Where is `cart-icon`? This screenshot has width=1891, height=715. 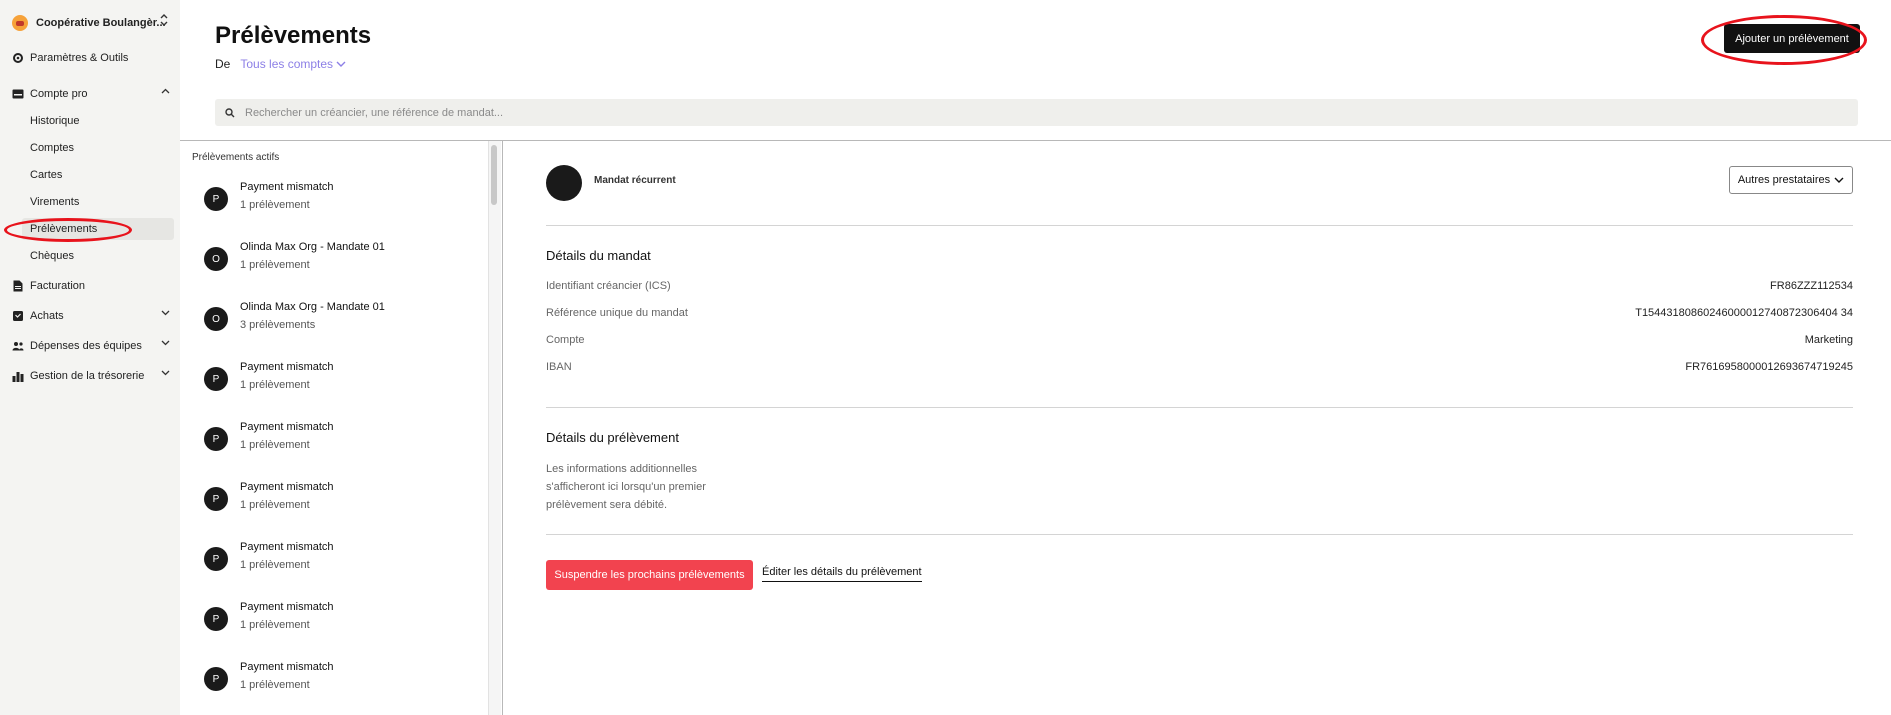 cart-icon is located at coordinates (18, 316).